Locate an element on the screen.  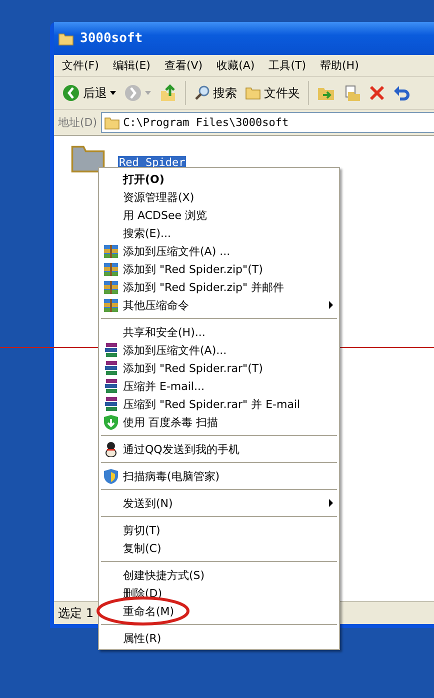
toolbar-button: 后退 is located at coordinates (89, 93).